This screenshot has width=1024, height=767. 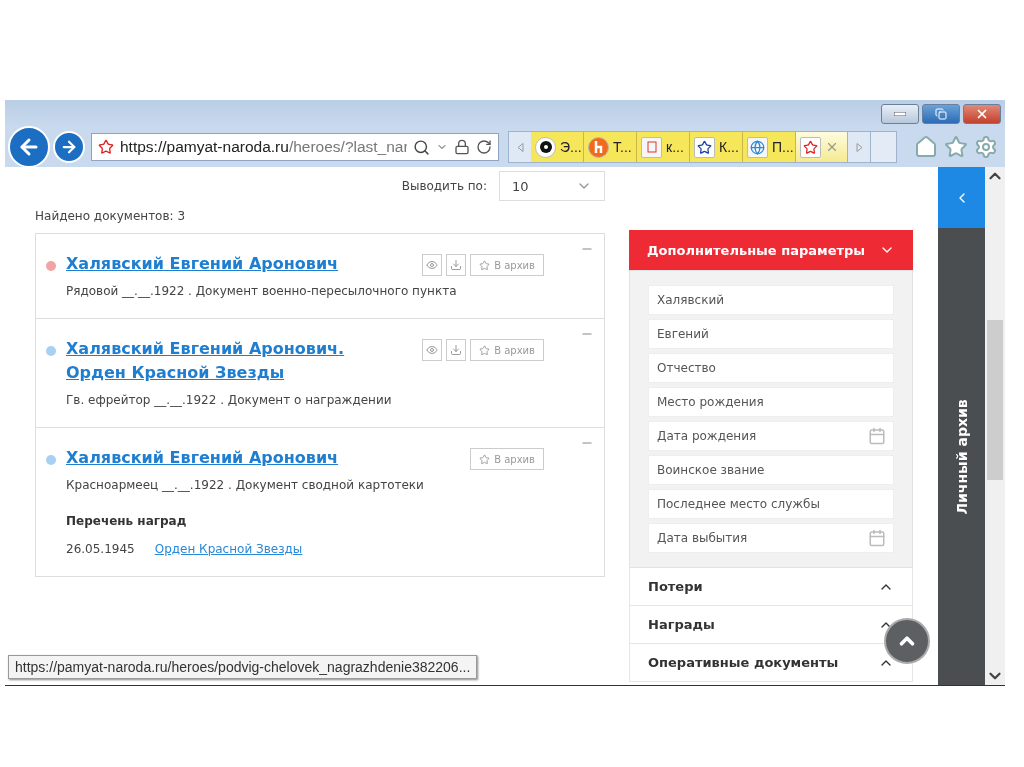 I want to click on result-description: Рядовой __.__.1922 . Документ военно-пересылочного пункта, so click(x=262, y=291).